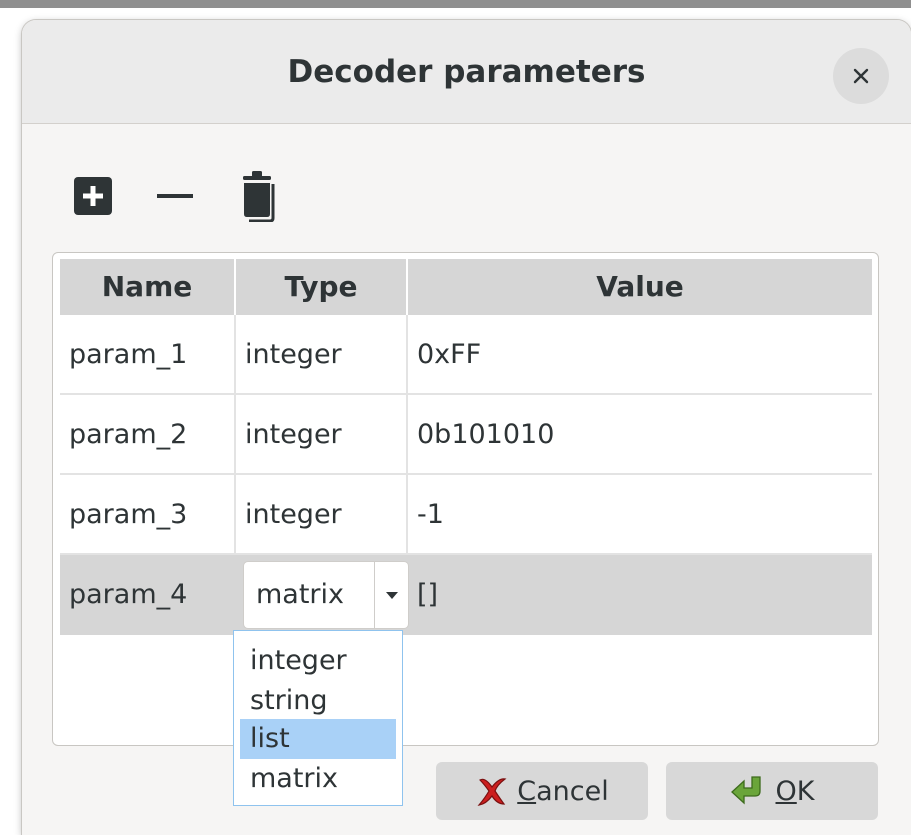 This screenshot has width=911, height=835. Describe the element at coordinates (492, 792) in the screenshot. I see `red-x-icon` at that location.